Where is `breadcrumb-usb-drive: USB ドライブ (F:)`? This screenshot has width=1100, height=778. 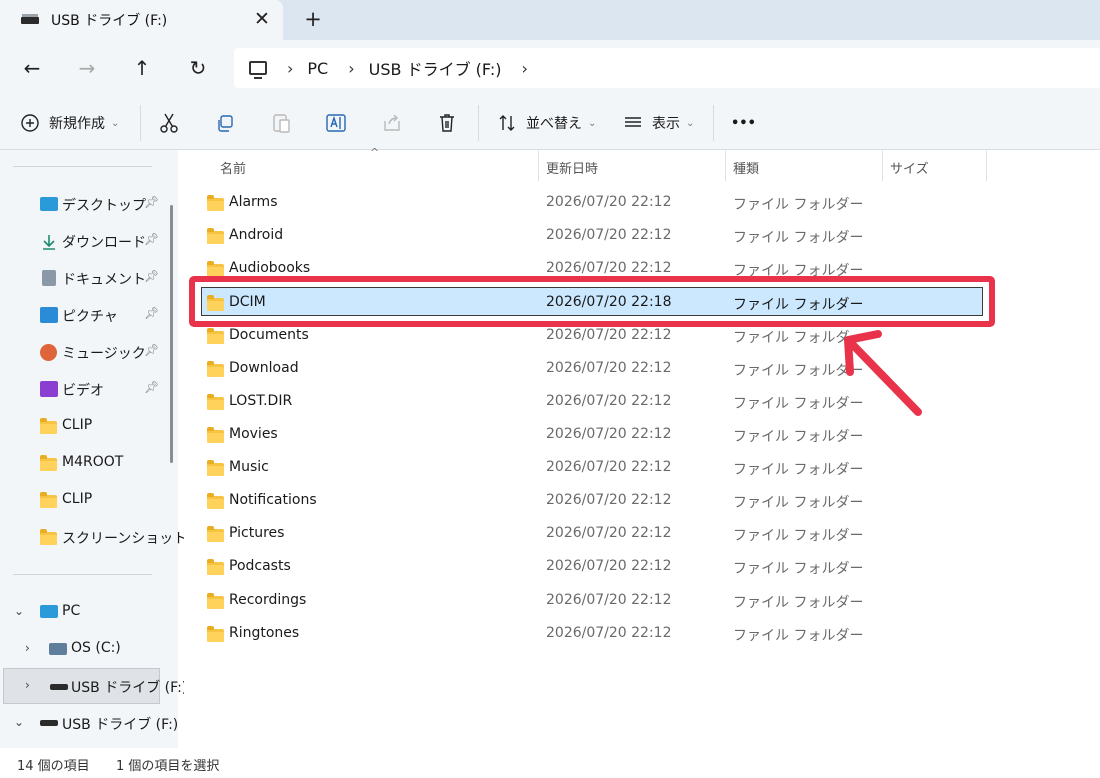
breadcrumb-usb-drive: USB ドライブ (F:) is located at coordinates (435, 68).